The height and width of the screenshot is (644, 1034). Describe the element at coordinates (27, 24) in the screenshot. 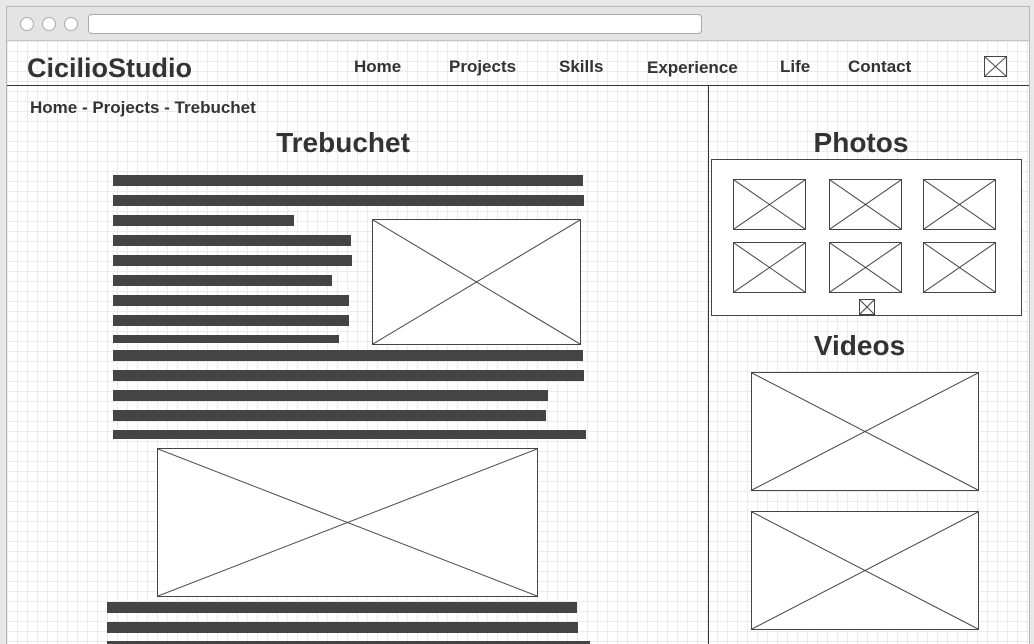

I see `window-close-dot` at that location.